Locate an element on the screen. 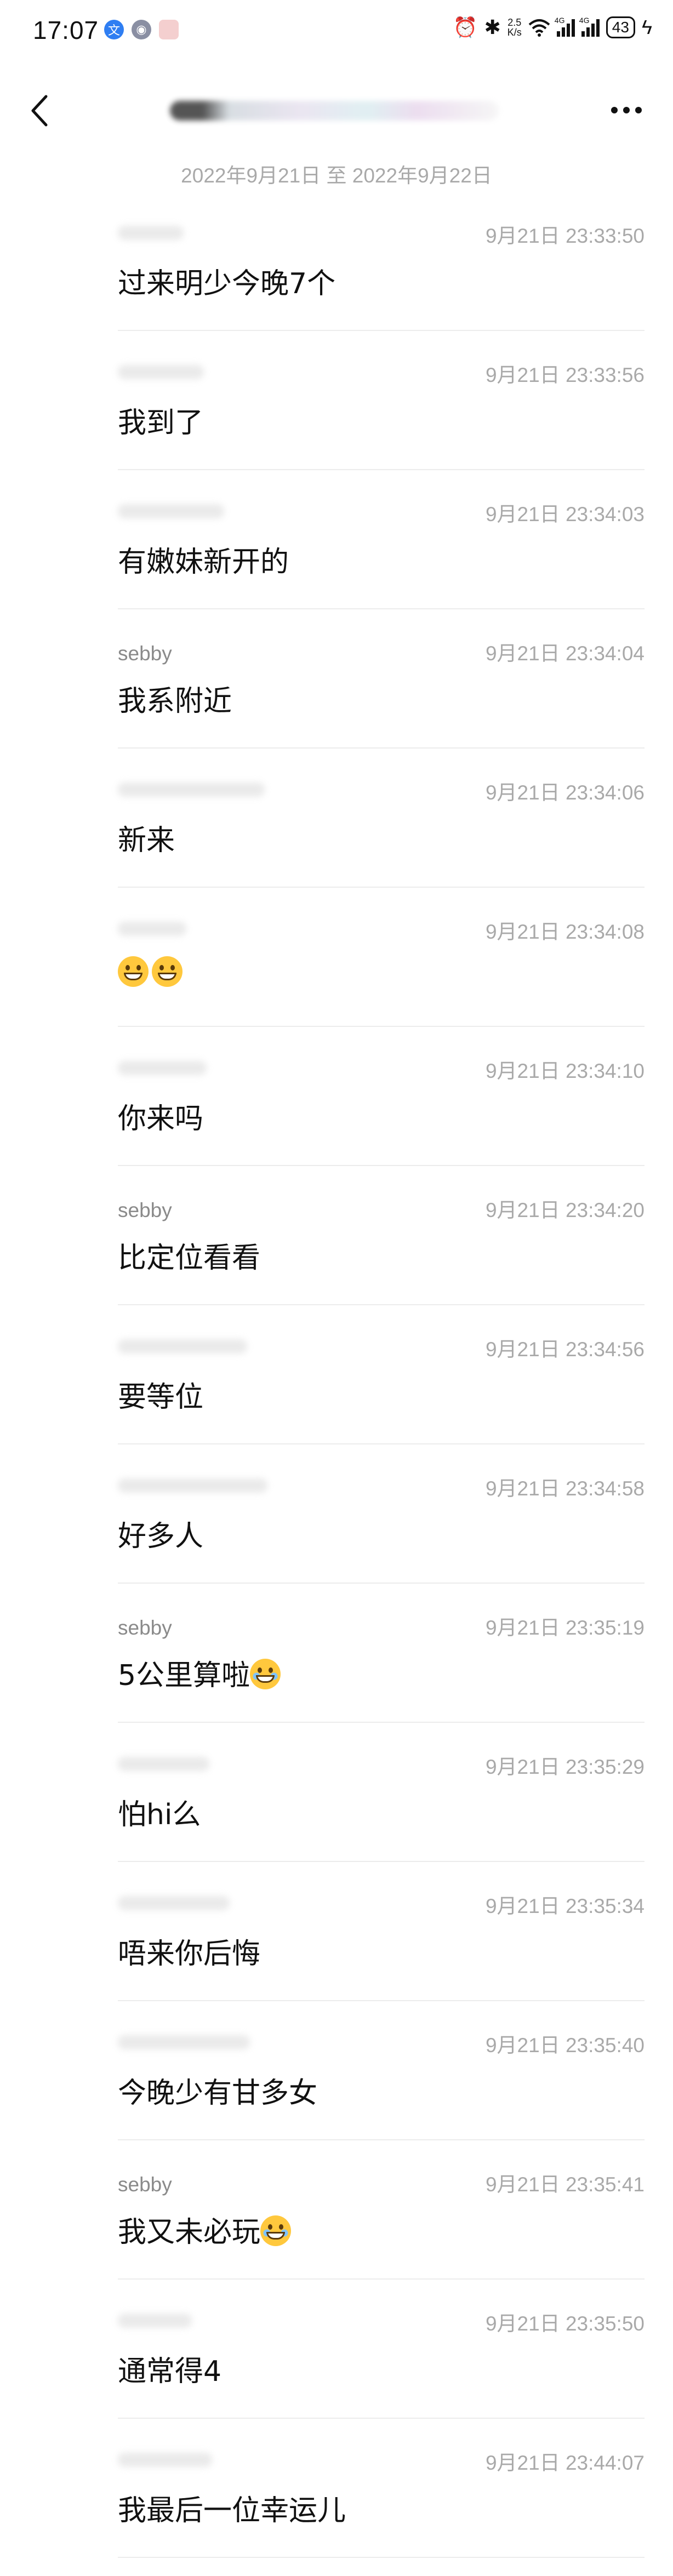 The height and width of the screenshot is (2576, 673). message-row: 9月21日 23:34:56 要等位 is located at coordinates (336, 1374).